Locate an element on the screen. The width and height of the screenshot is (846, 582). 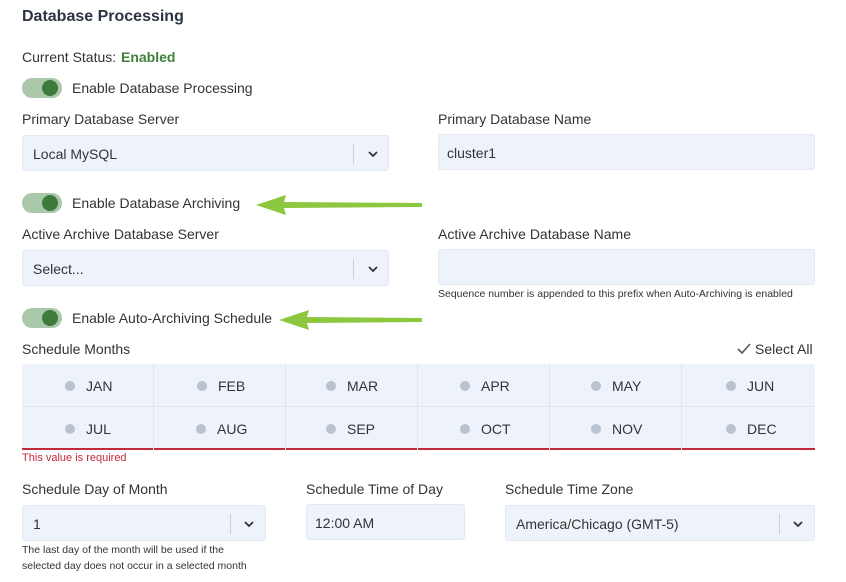
enable-auto-schedule-toggle is located at coordinates (42, 318).